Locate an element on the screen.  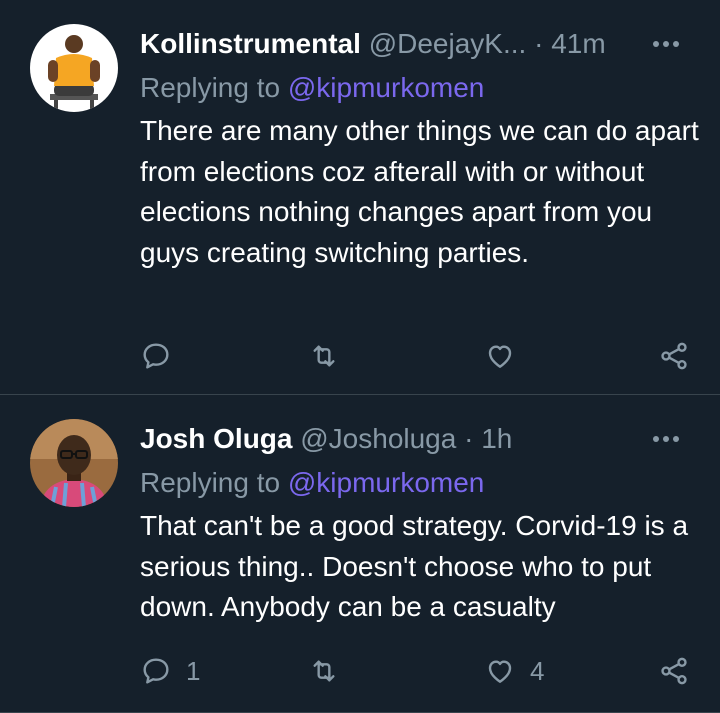
tweet-header: Josh Oluga @Josholuga · 1h is located at coordinates (420, 439).